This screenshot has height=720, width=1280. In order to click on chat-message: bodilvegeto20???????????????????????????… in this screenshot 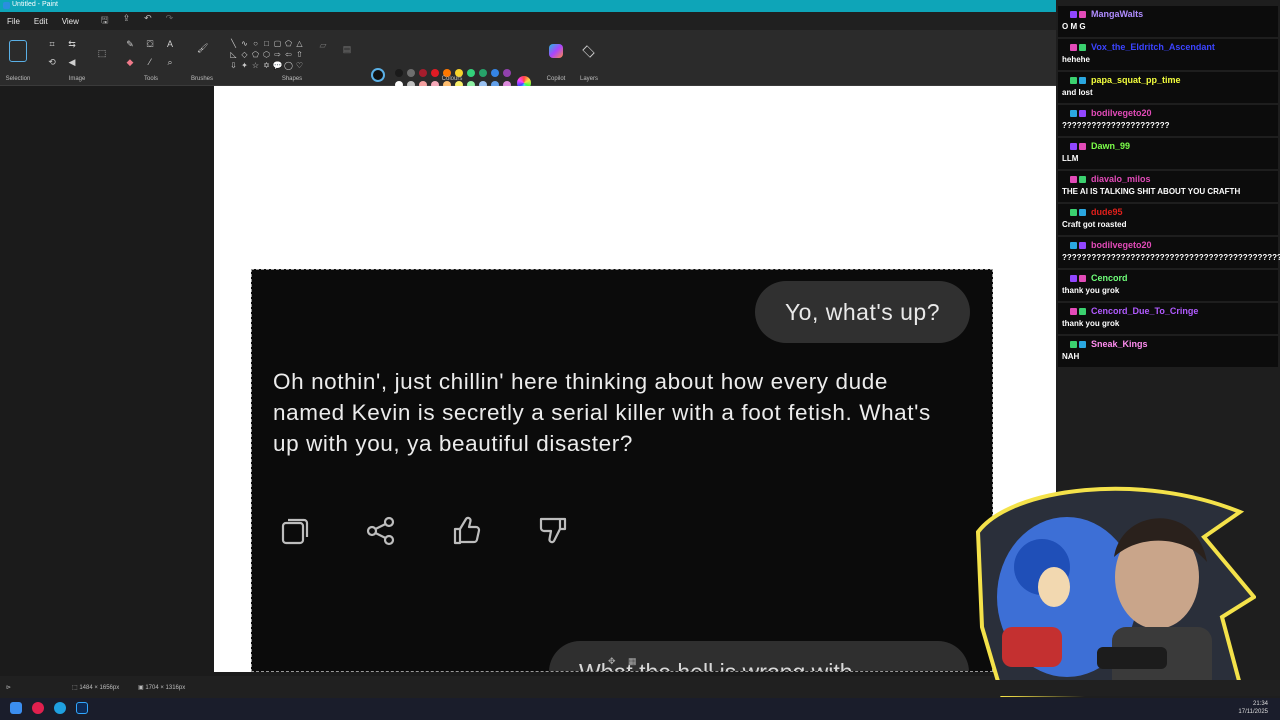, I will do `click(1169, 252)`.